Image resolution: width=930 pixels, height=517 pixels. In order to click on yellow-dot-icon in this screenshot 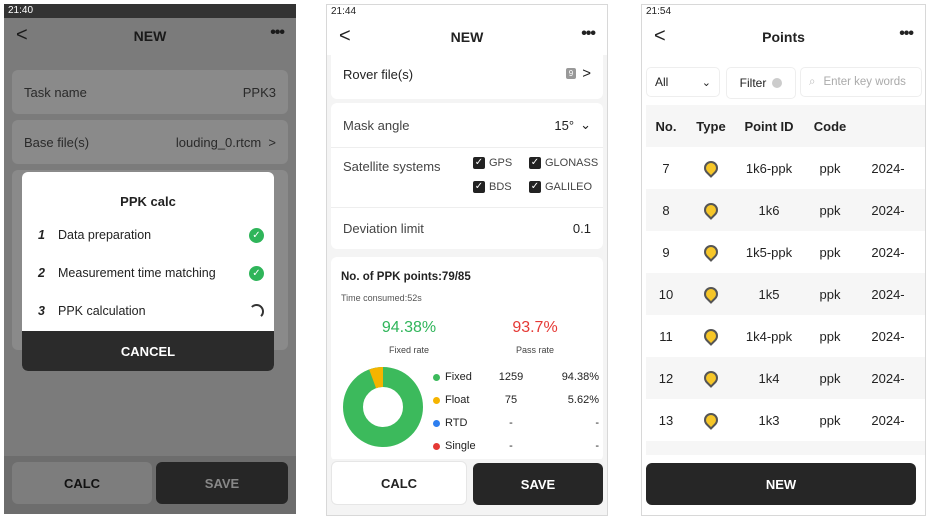, I will do `click(436, 400)`.